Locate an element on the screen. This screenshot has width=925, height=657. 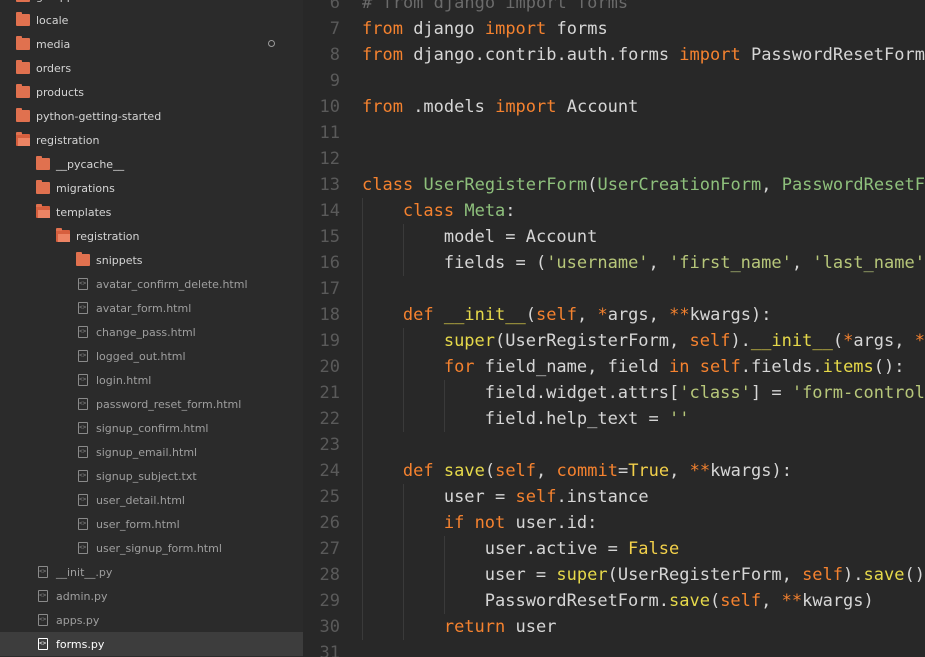
code-line: 17 is located at coordinates (614, 289).